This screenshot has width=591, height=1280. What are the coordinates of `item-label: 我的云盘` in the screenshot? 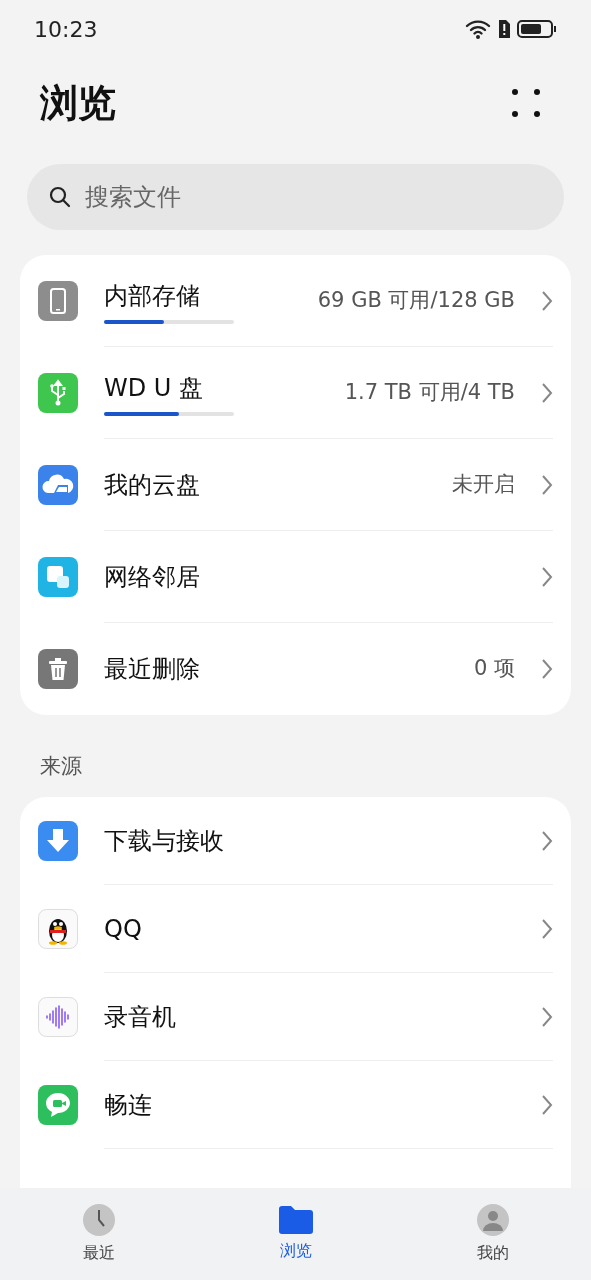 It's located at (152, 485).